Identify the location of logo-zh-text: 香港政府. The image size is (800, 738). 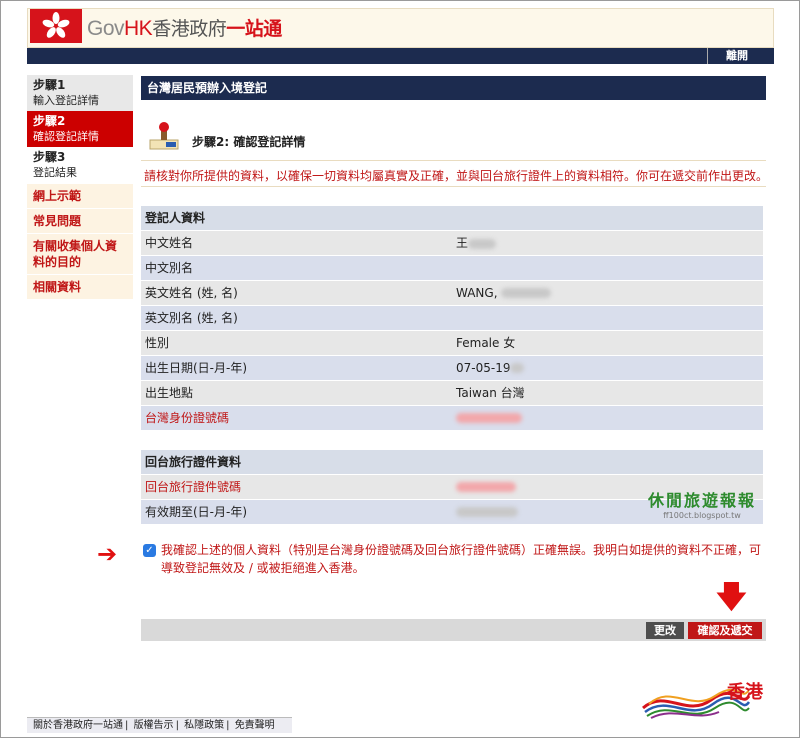
(189, 29).